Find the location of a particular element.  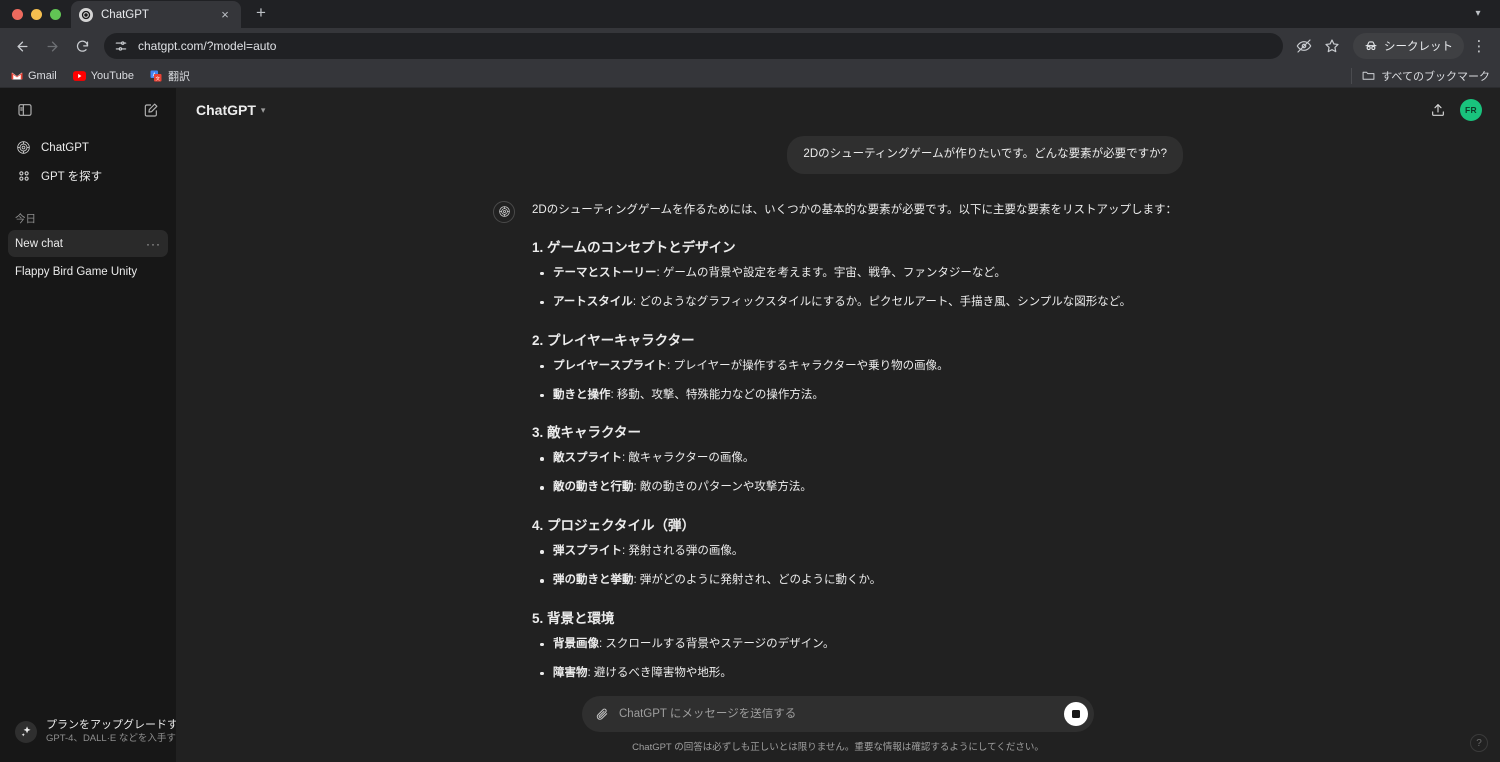

incognito-indicator: シークレット is located at coordinates (1408, 46).